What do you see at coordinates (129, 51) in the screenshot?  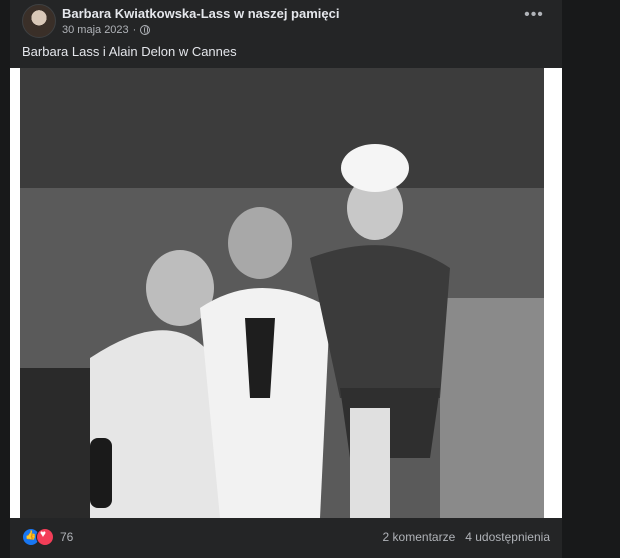 I see `post-caption: Barbara Lass i Alain Delon w Cannes` at bounding box center [129, 51].